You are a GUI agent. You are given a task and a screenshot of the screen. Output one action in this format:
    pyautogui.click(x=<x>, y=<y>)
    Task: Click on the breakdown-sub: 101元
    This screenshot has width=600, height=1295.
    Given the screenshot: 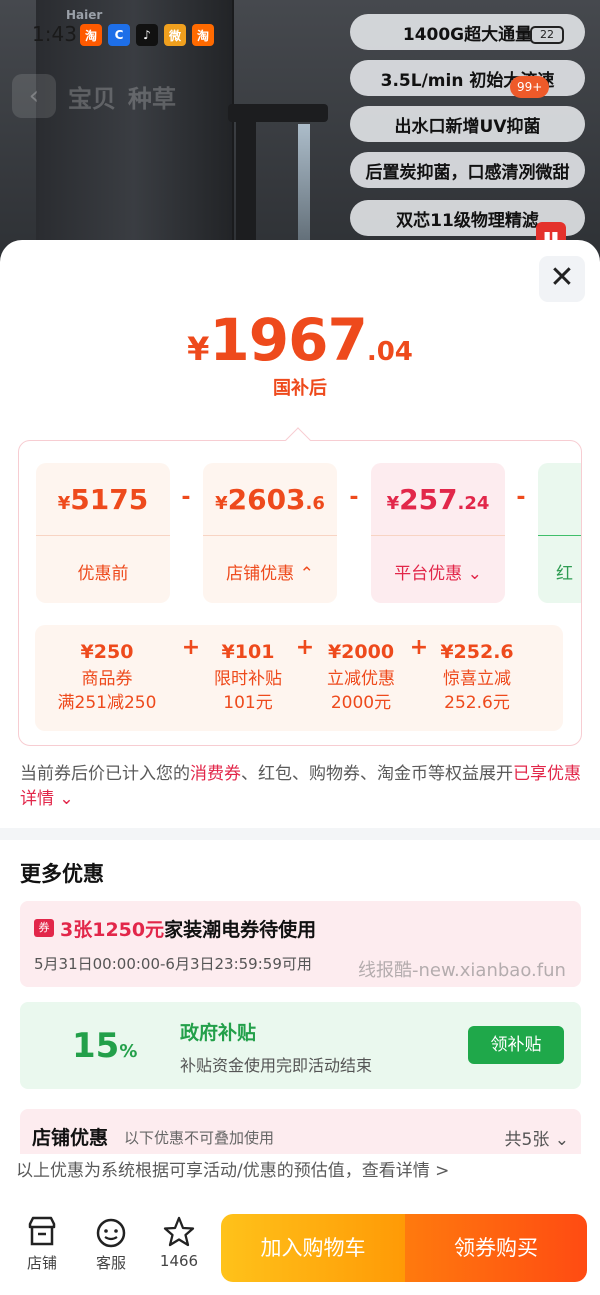 What is the action you would take?
    pyautogui.click(x=248, y=703)
    